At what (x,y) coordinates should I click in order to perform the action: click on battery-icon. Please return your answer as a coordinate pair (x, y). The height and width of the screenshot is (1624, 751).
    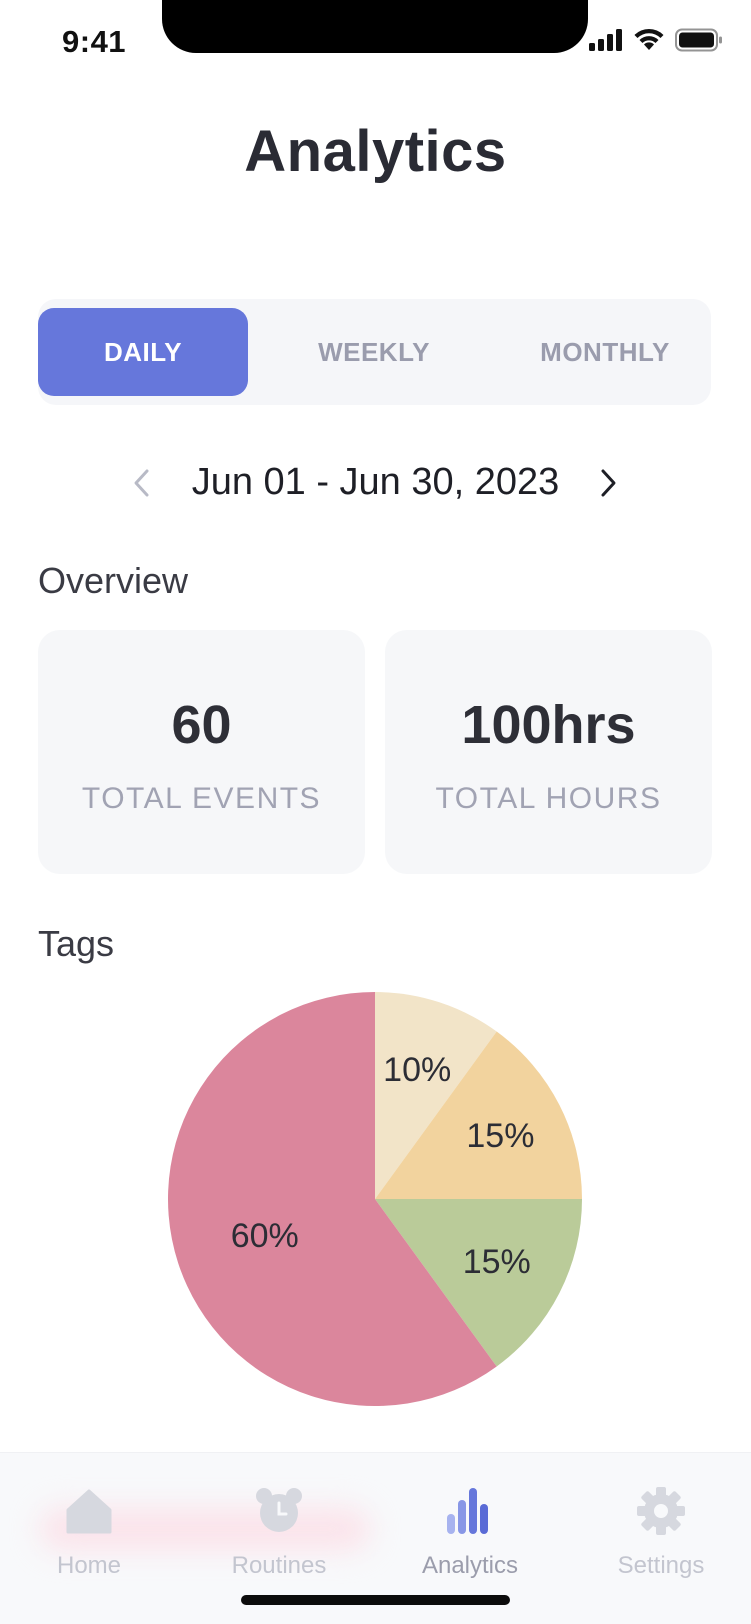
    Looking at the image, I should click on (699, 42).